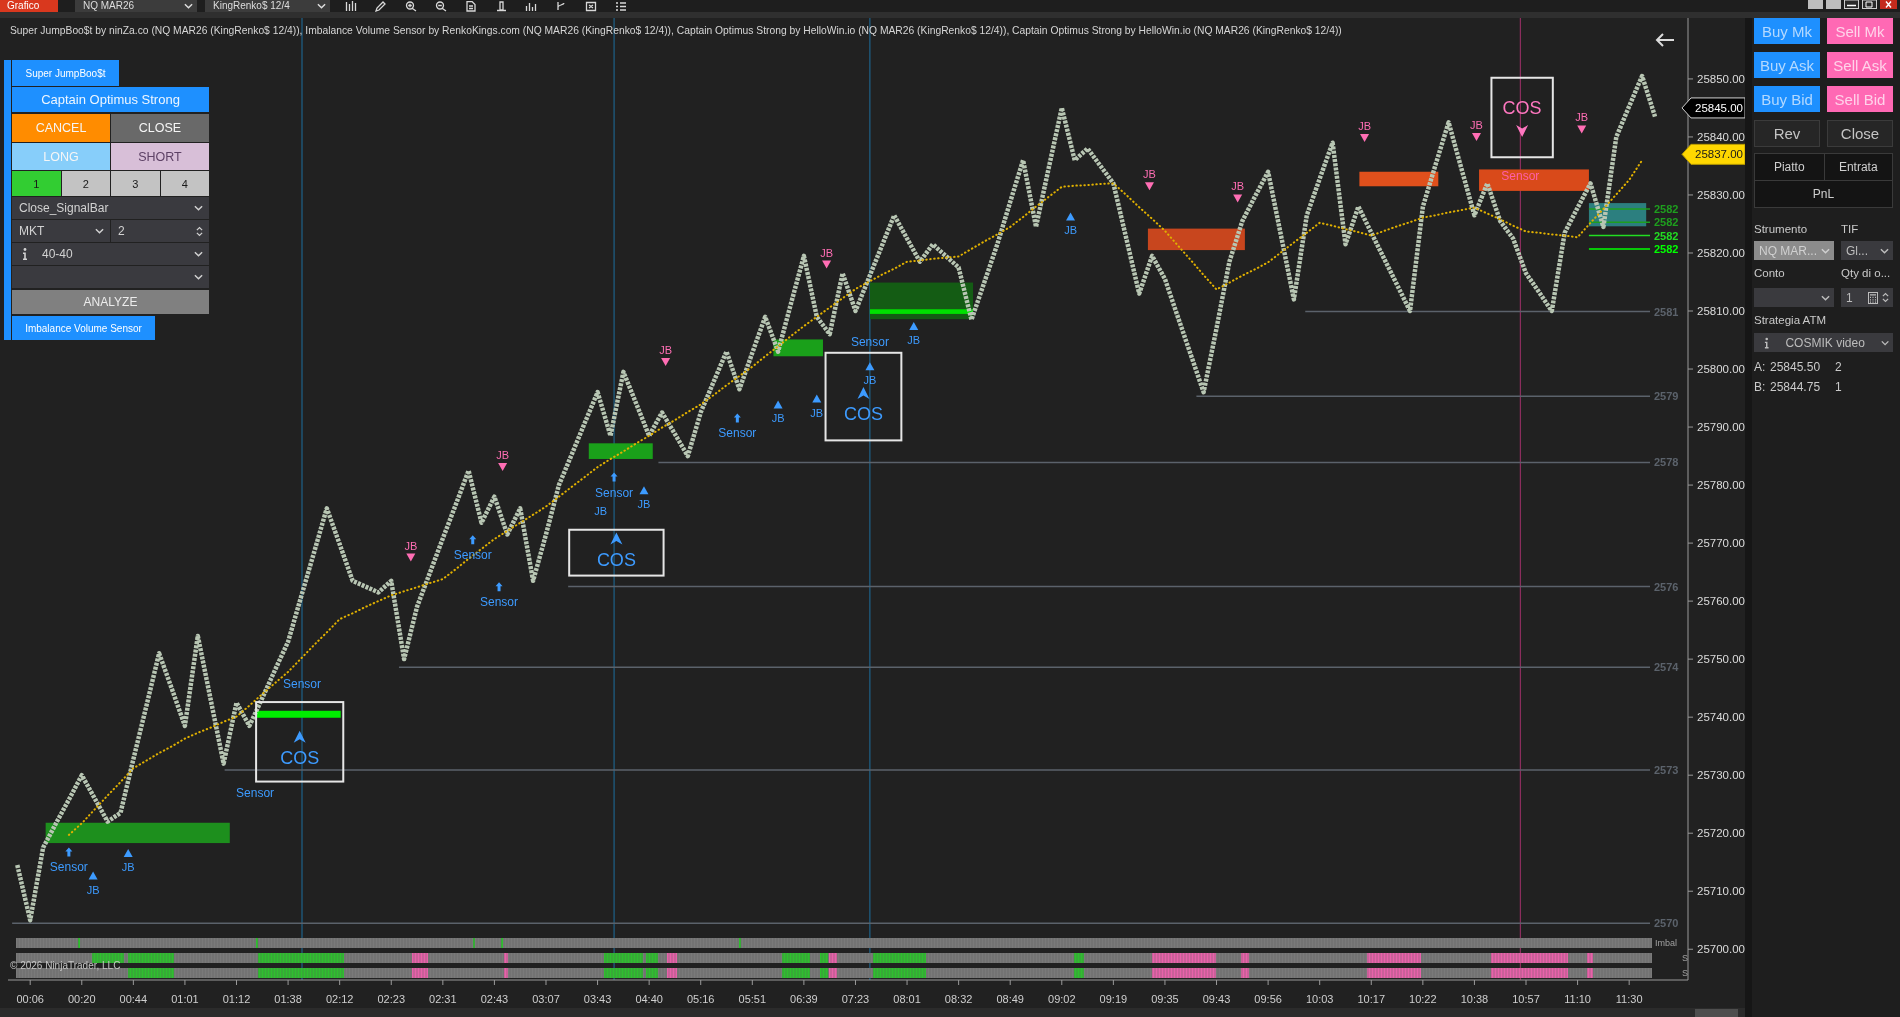  I want to click on column-header: Entrata, so click(1857, 167).